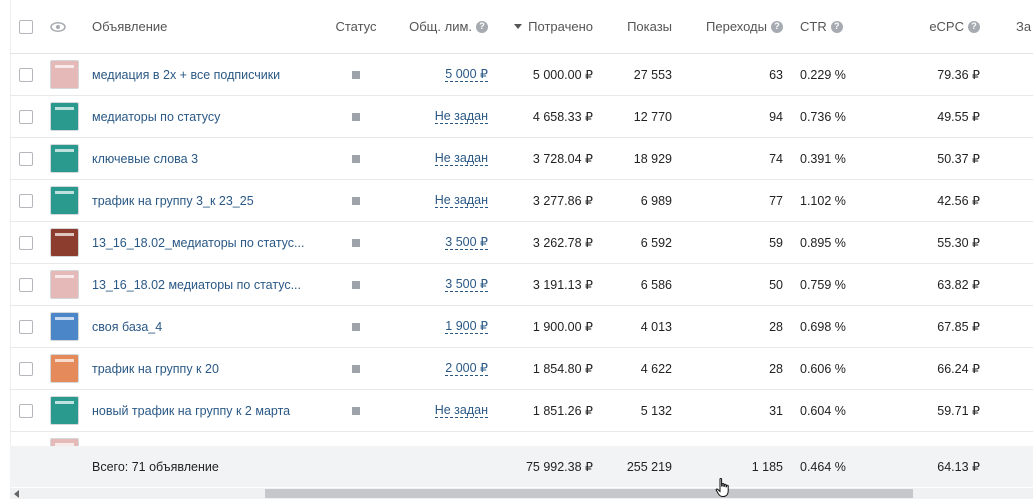 The image size is (1033, 501). Describe the element at coordinates (776, 410) in the screenshot. I see `clicks-value: 31` at that location.